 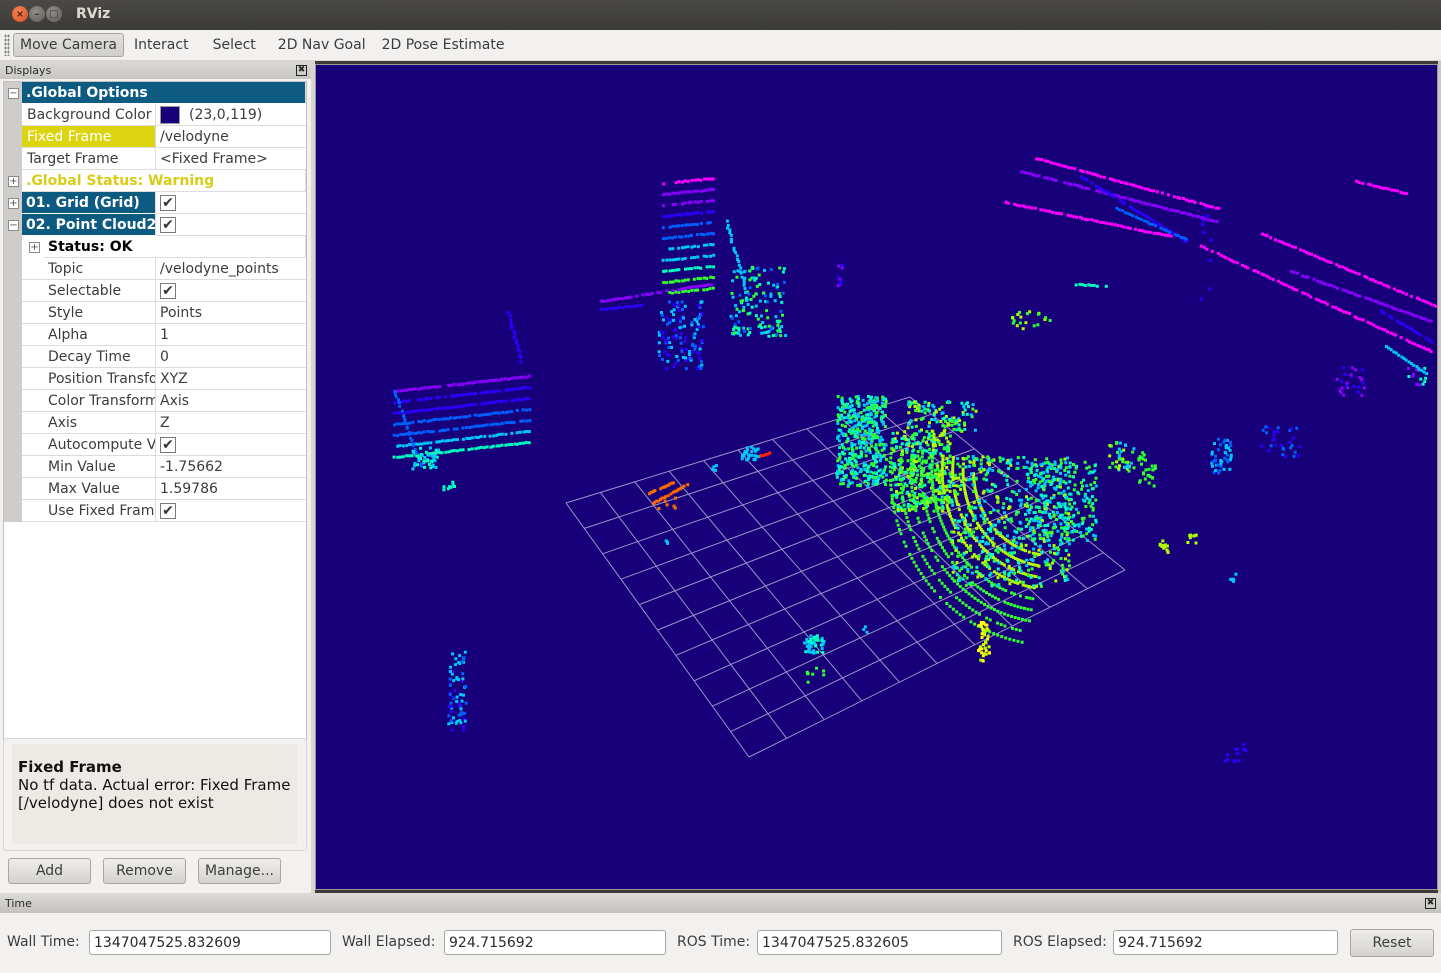 What do you see at coordinates (155, 225) in the screenshot?
I see `tree-row: −02. Point Cloud2 (✔` at bounding box center [155, 225].